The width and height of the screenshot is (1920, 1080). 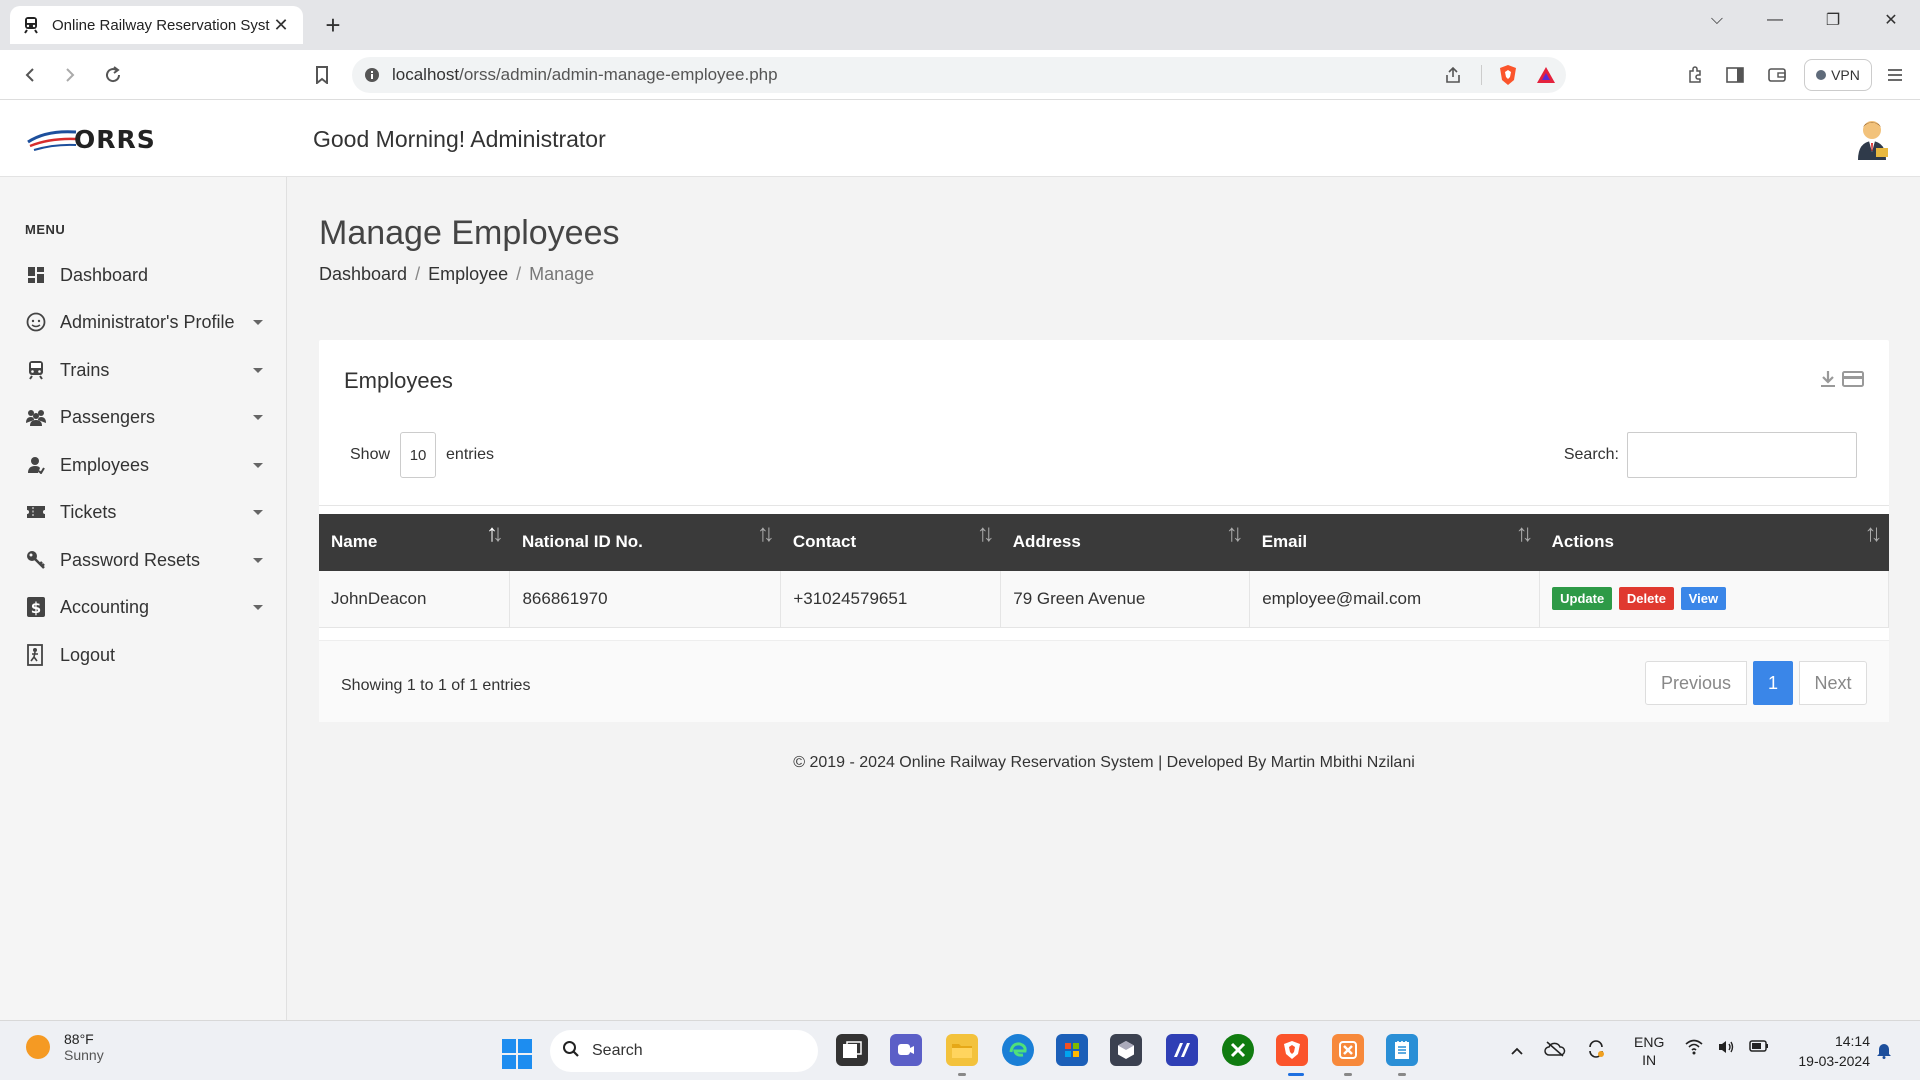 What do you see at coordinates (906, 1050) in the screenshot?
I see `teams-chat-icon` at bounding box center [906, 1050].